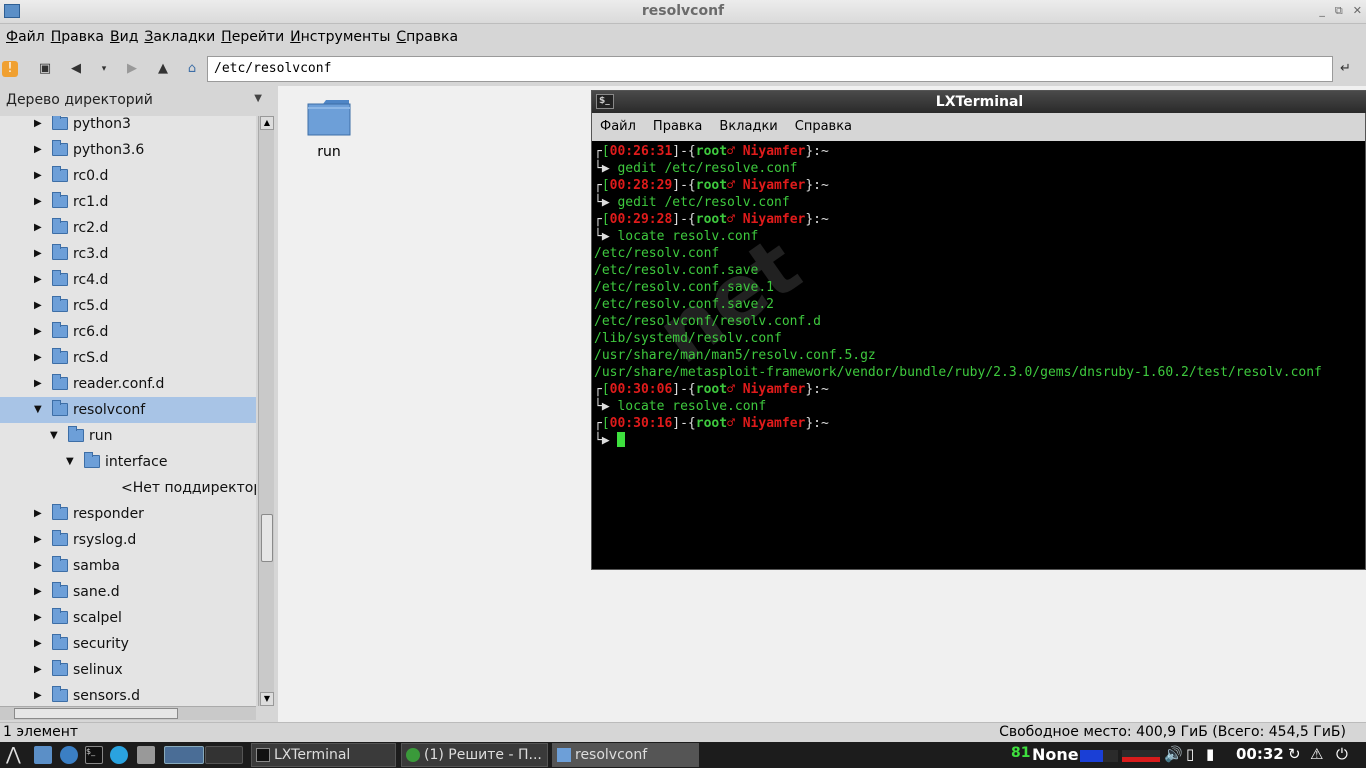 The height and width of the screenshot is (768, 1366). Describe the element at coordinates (427, 38) in the screenshot. I see `menu-item: Справка` at that location.